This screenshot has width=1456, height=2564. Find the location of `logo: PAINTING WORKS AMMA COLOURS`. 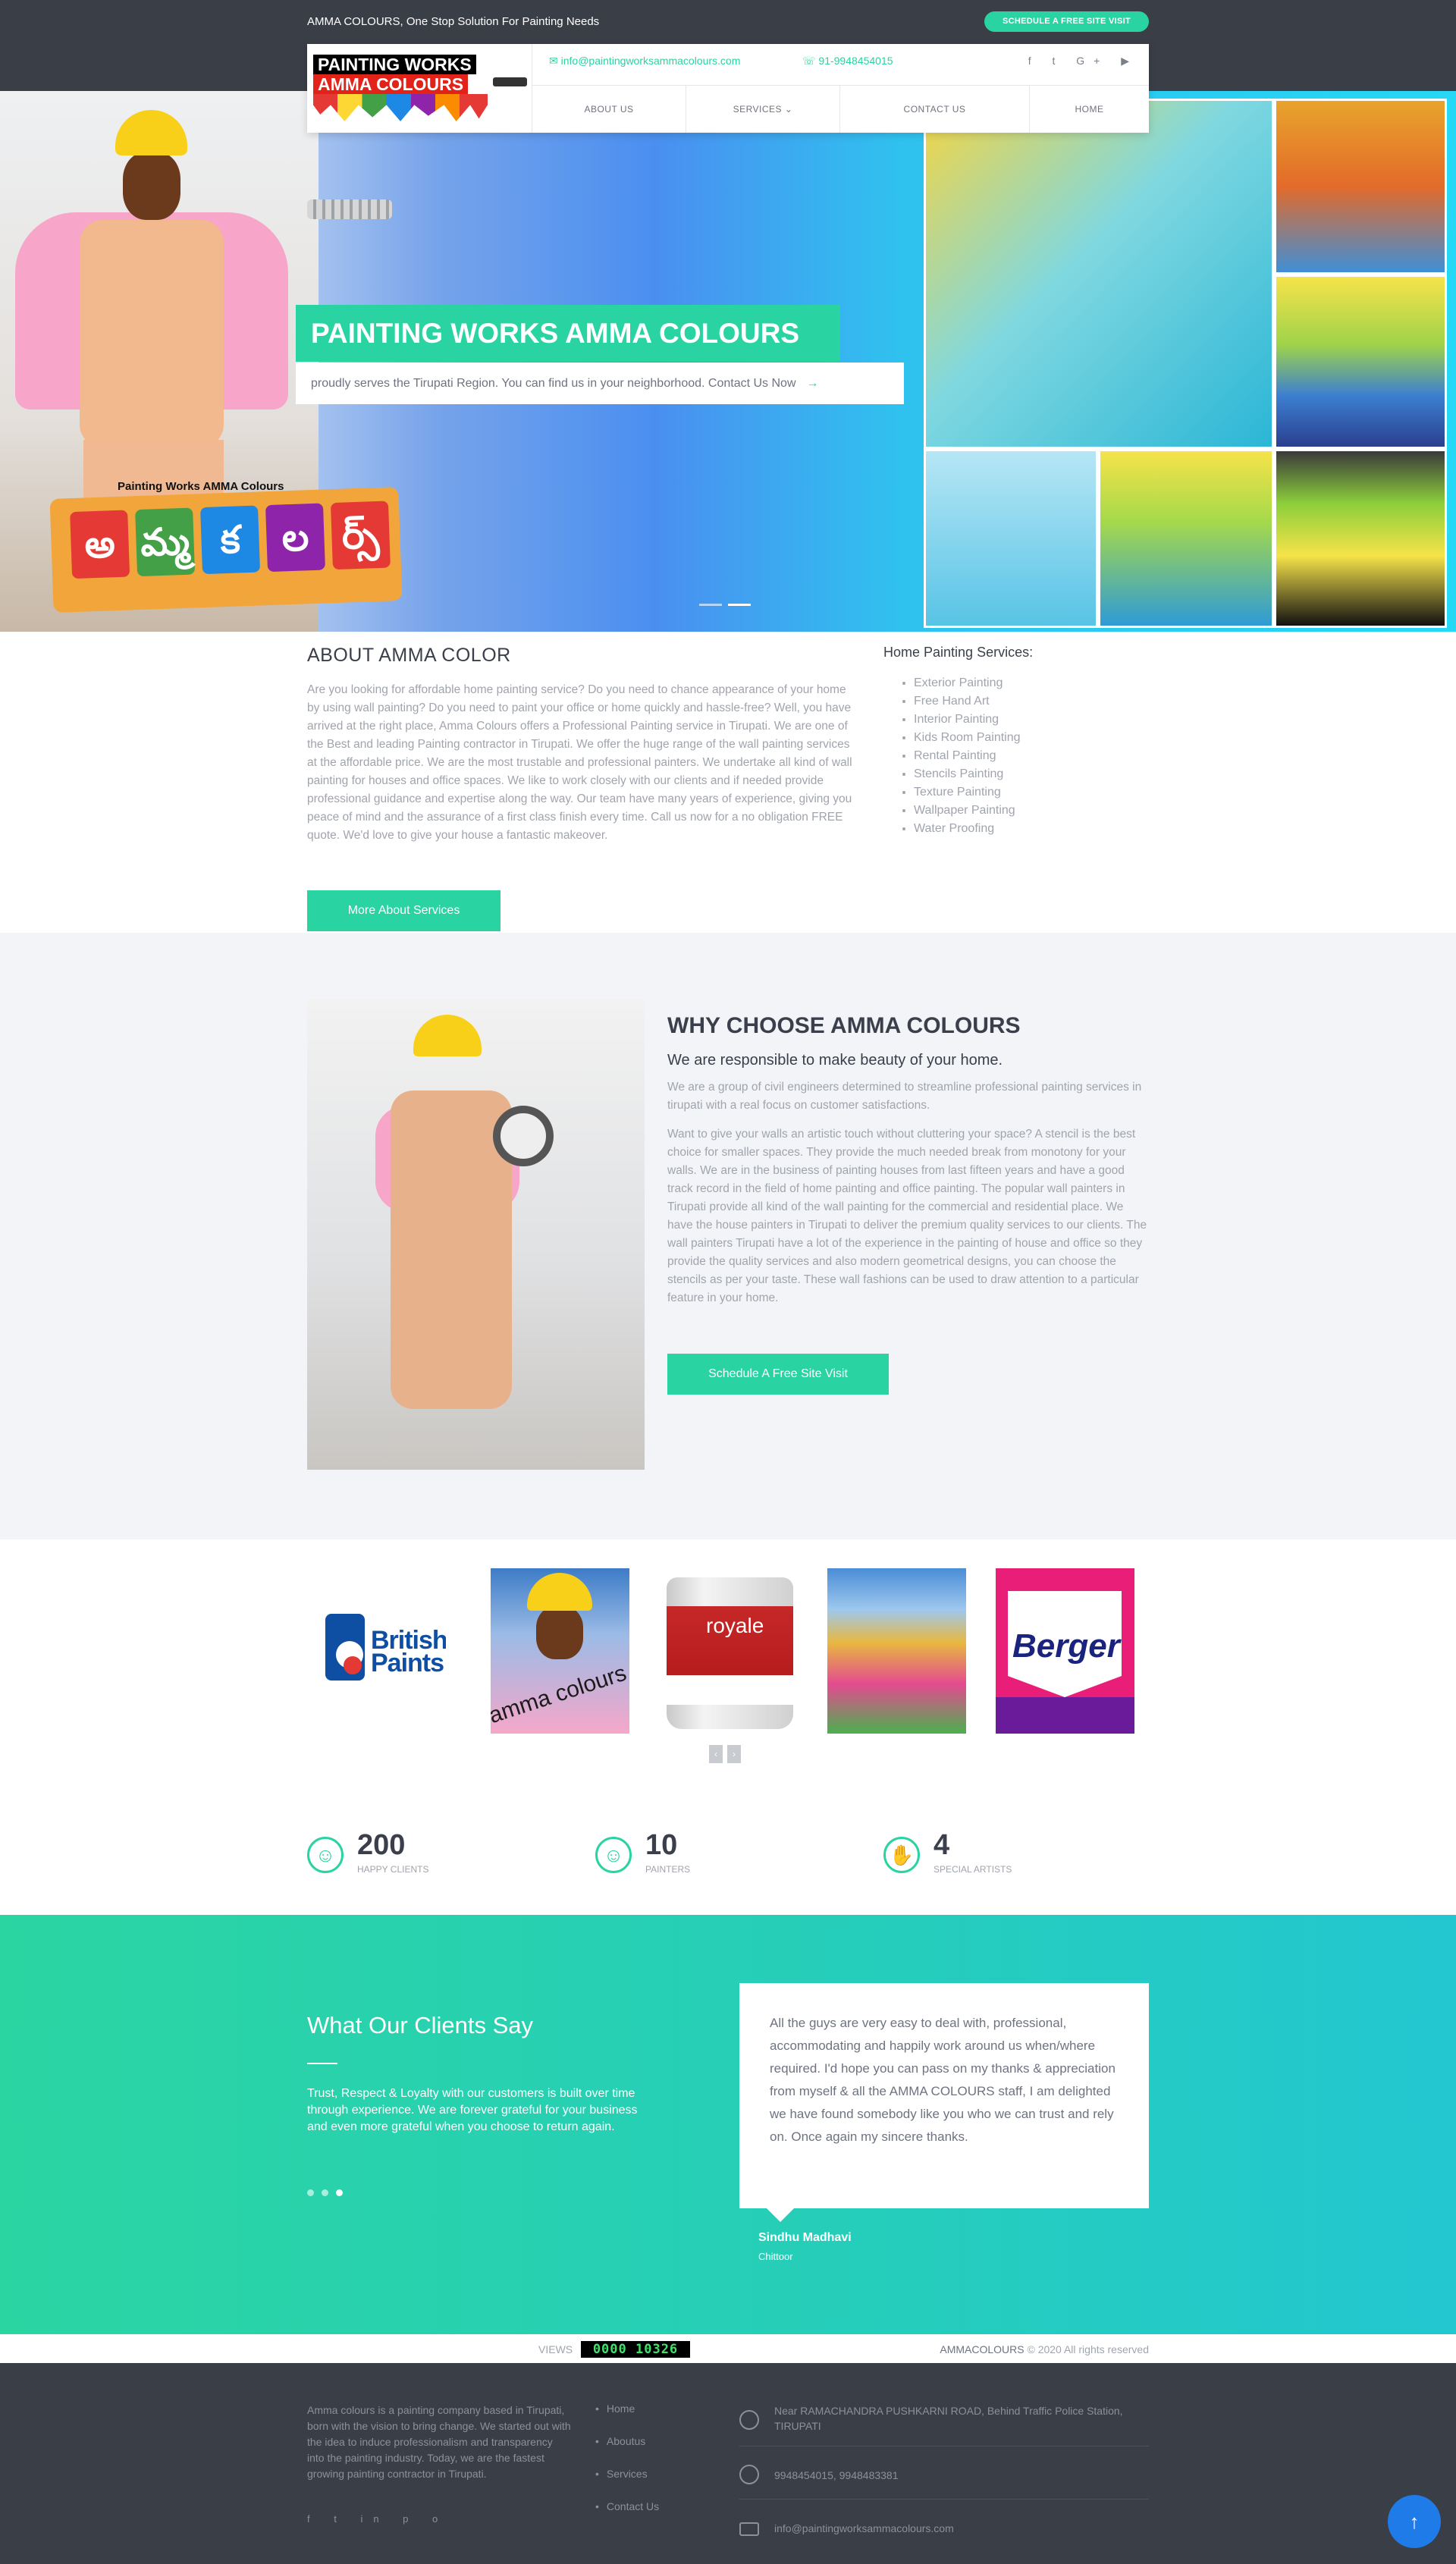

logo: PAINTING WORKS AMMA COLOURS is located at coordinates (419, 88).